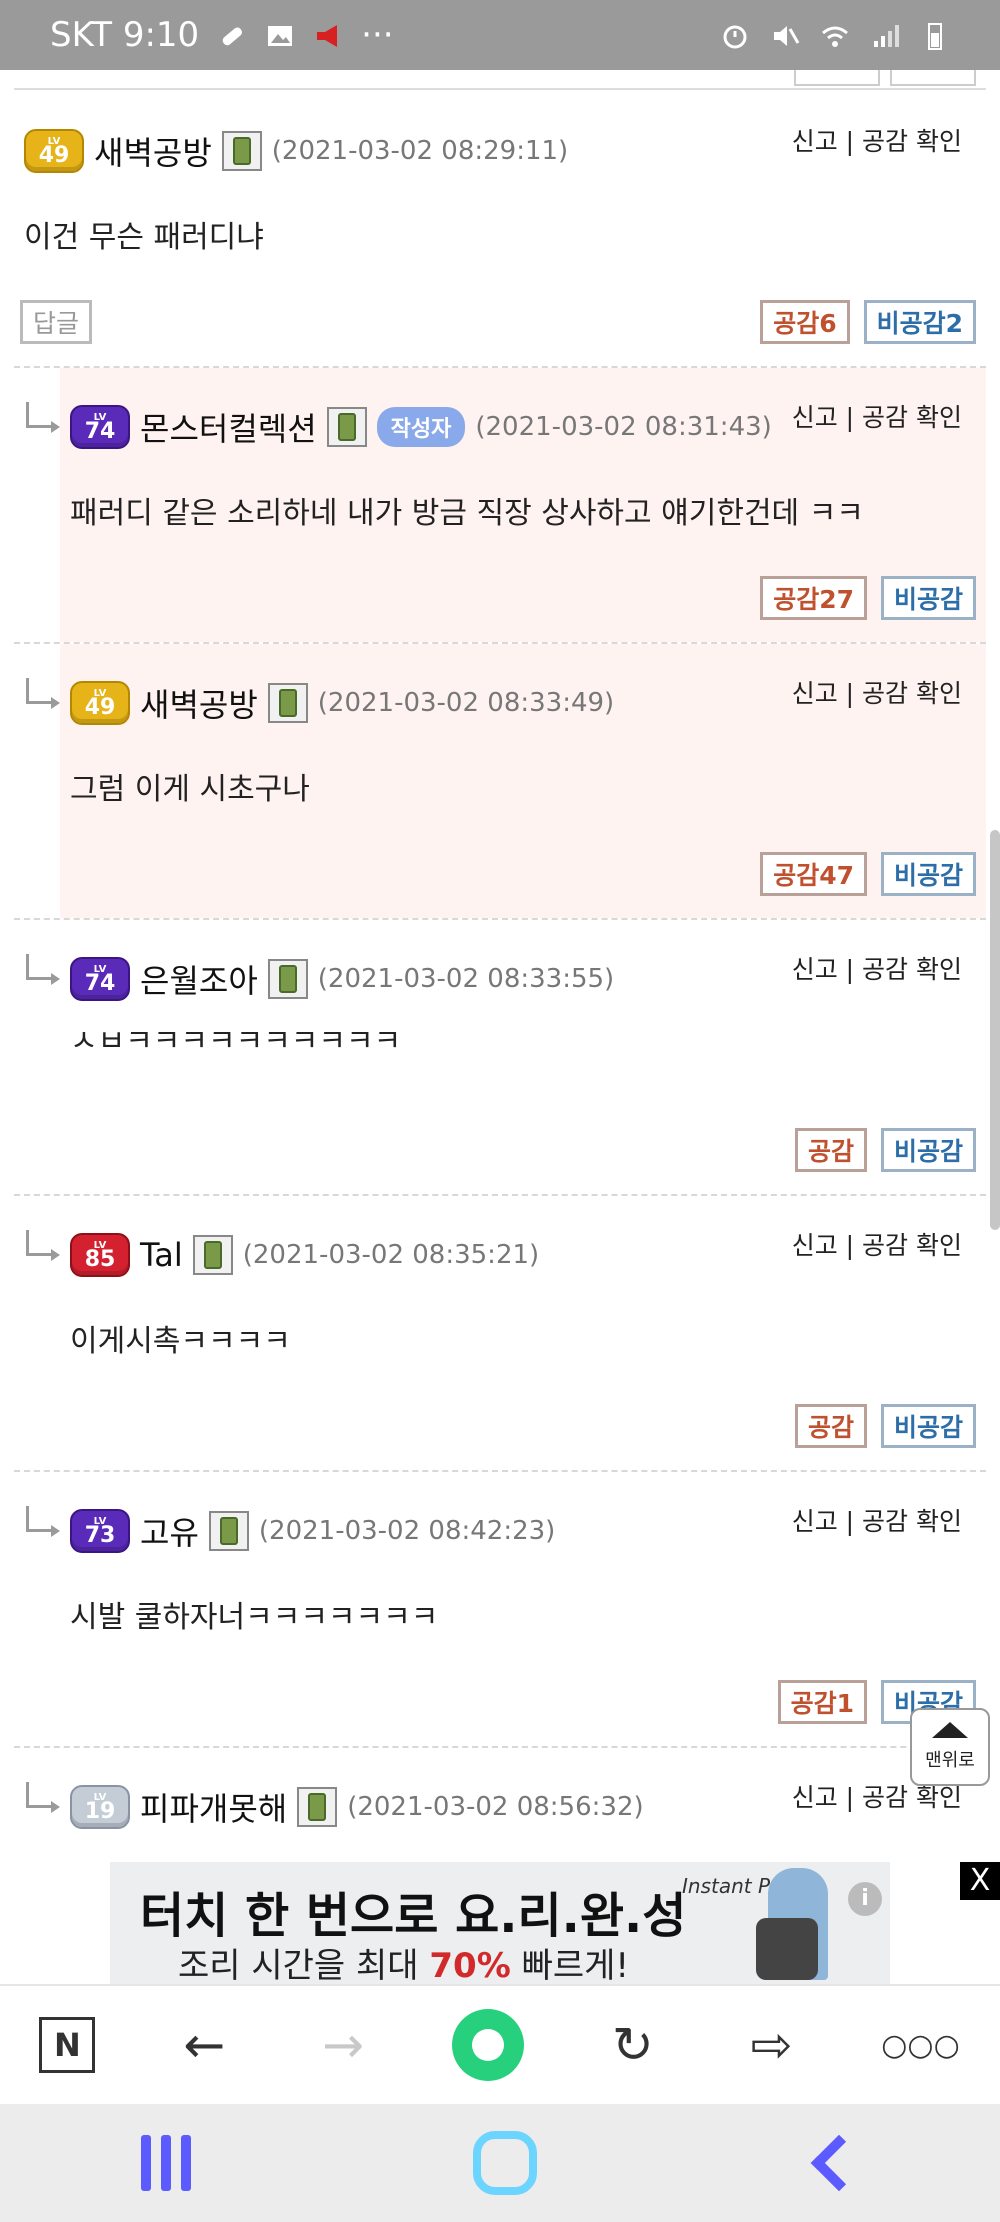 The height and width of the screenshot is (2222, 1000). Describe the element at coordinates (357, 1807) in the screenshot. I see `comment-header: LV 19 피파개못해 (2021-03-02 08:56:32)` at that location.